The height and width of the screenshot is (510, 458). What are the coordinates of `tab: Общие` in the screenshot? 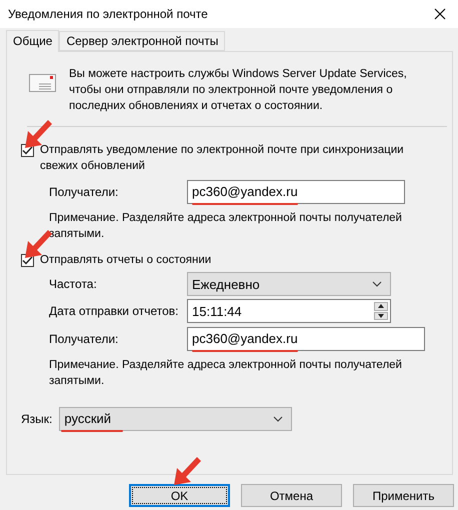 It's located at (33, 41).